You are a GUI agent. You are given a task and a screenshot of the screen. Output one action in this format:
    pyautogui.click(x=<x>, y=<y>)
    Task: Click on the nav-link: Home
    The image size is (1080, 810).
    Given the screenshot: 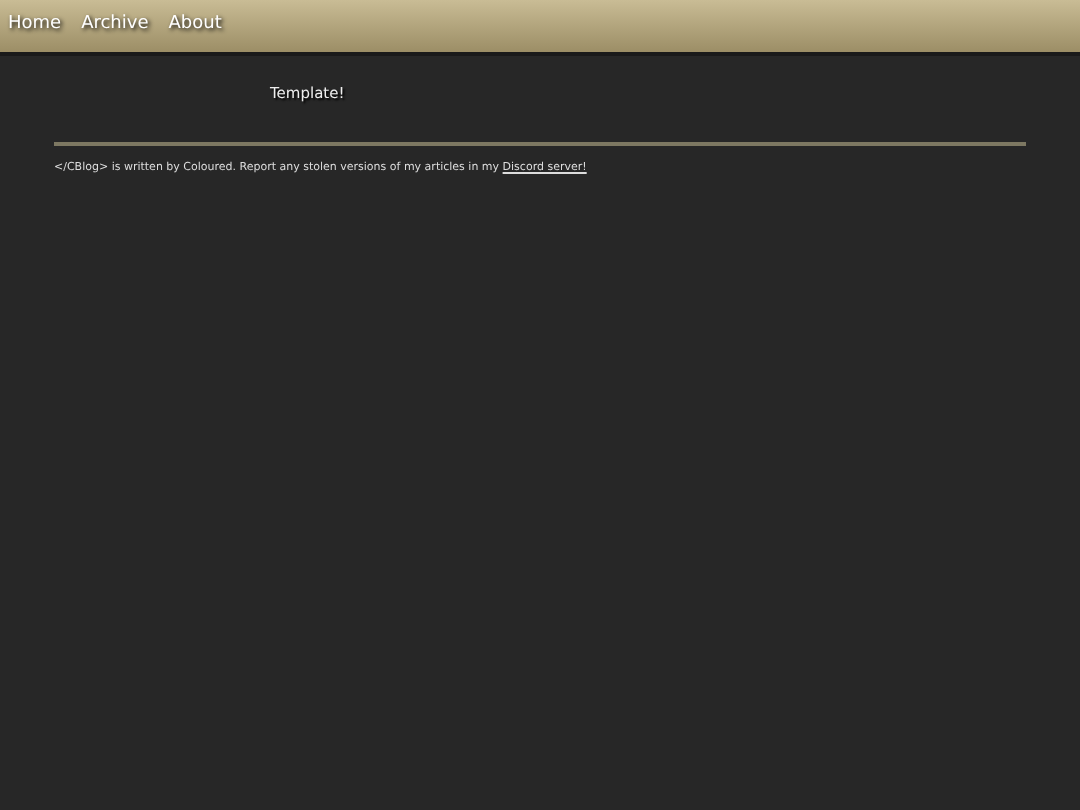 What is the action you would take?
    pyautogui.click(x=35, y=26)
    